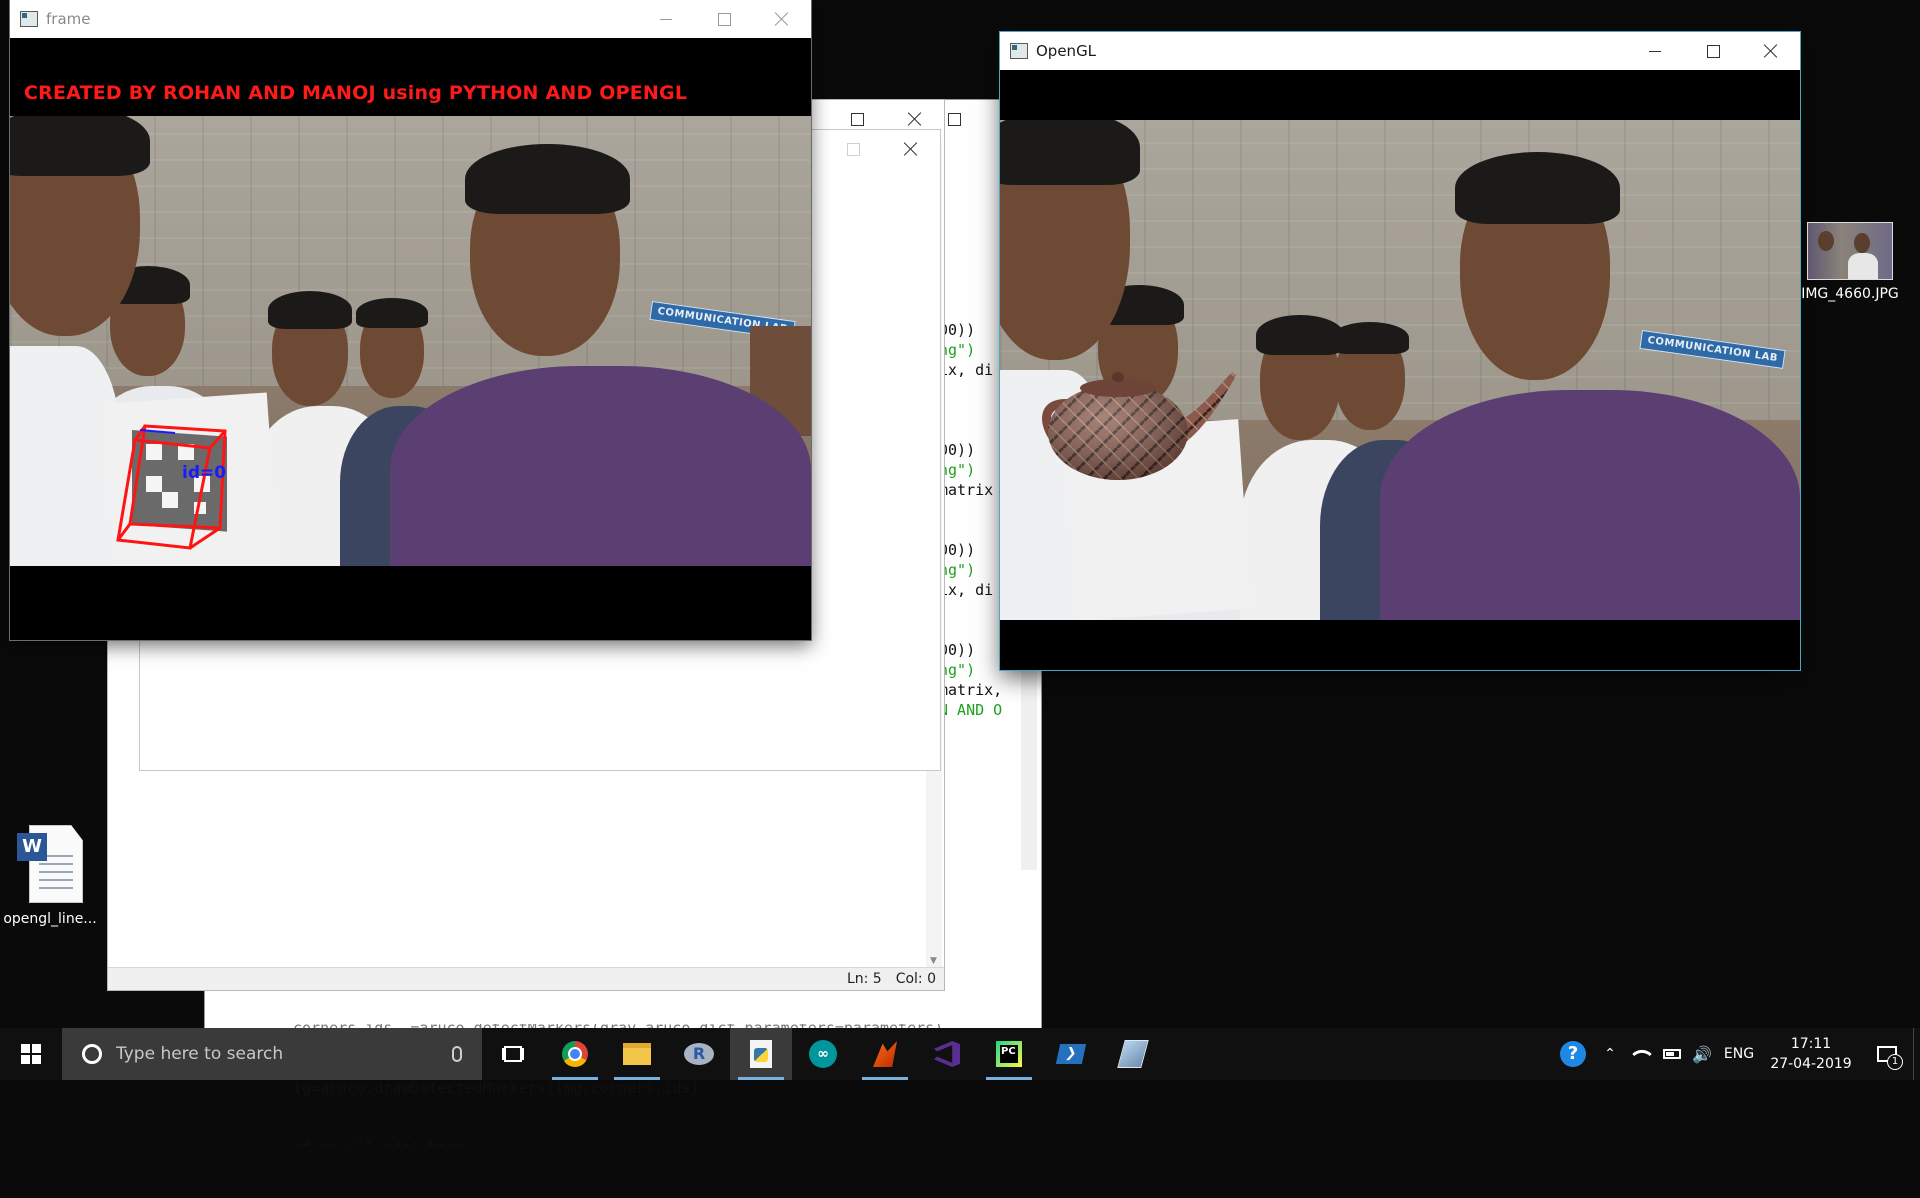 The width and height of the screenshot is (1920, 1198). I want to click on taskbar-app-file-explorer, so click(637, 1054).